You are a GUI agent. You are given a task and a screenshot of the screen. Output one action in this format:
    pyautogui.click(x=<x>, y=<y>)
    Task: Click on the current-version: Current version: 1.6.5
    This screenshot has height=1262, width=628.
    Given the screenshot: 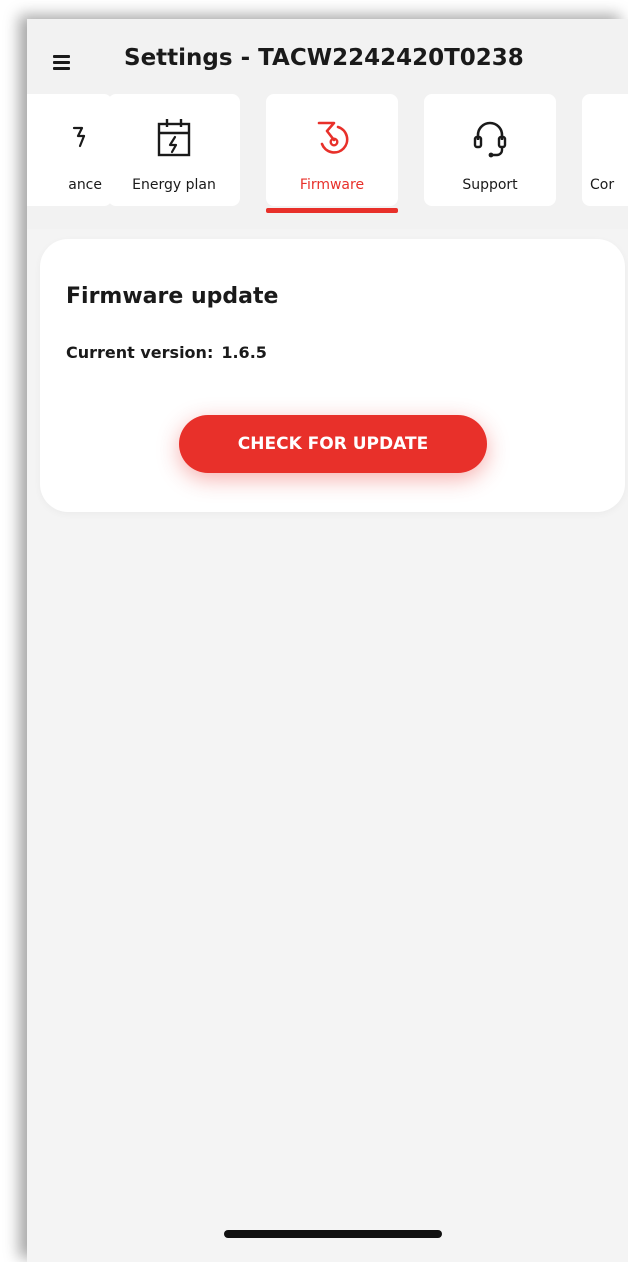 What is the action you would take?
    pyautogui.click(x=166, y=352)
    